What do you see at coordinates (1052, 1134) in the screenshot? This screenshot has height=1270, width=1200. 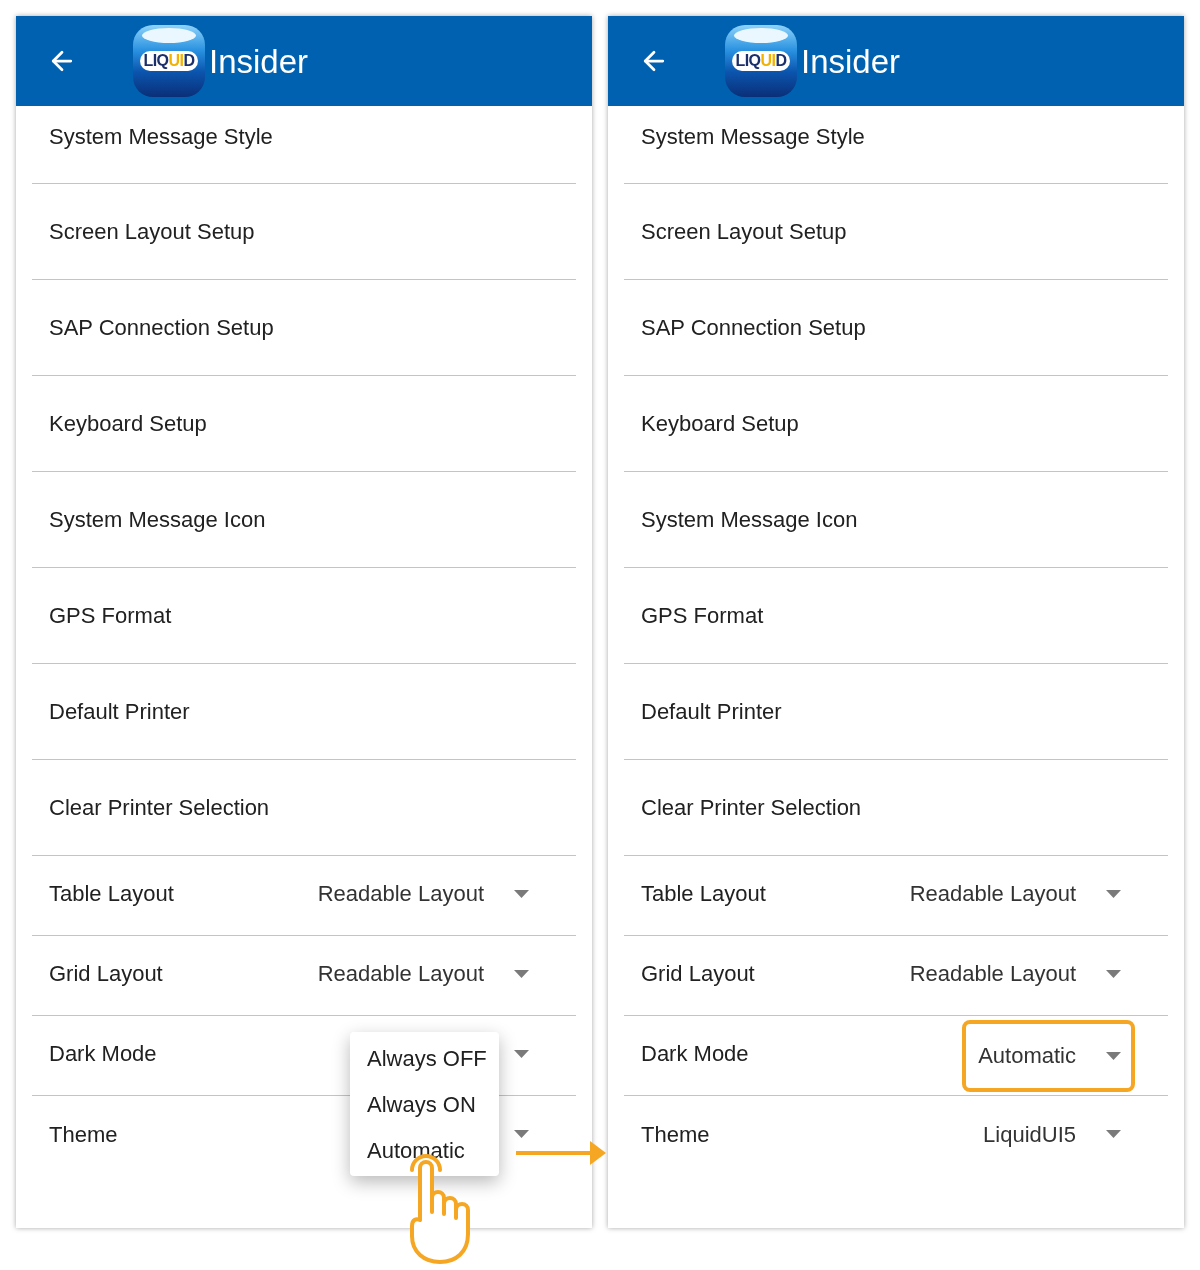 I see `dropdown: LiquidUI5` at bounding box center [1052, 1134].